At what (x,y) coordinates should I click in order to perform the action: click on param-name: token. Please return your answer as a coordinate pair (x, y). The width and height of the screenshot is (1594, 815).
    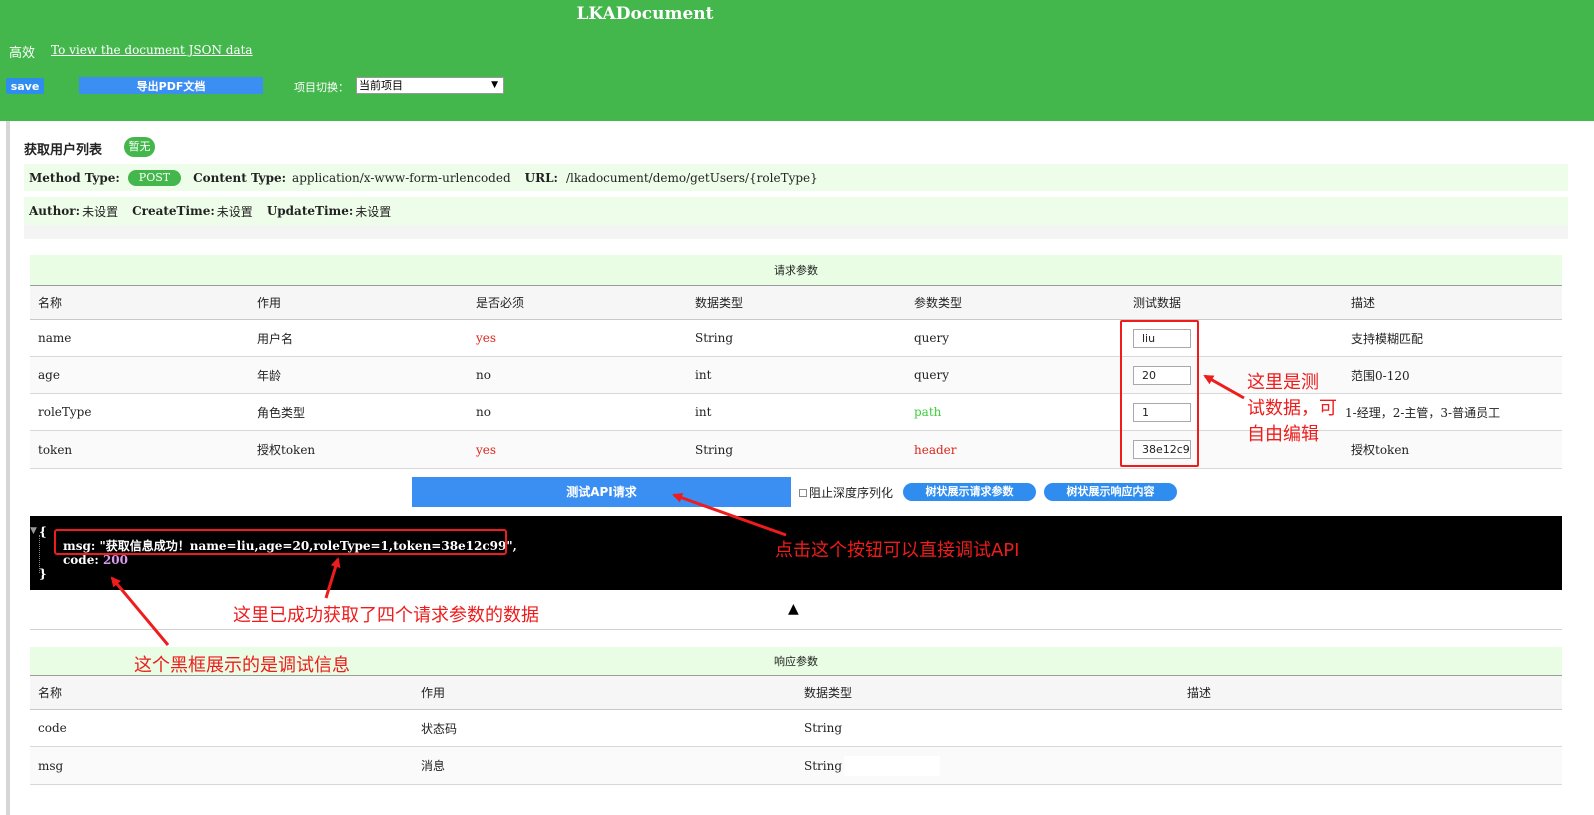
    Looking at the image, I should click on (55, 449).